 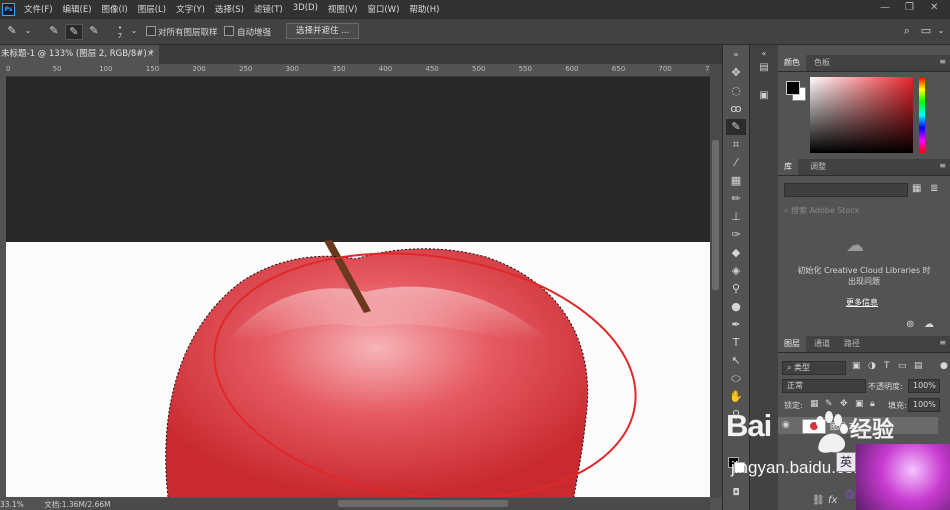 I want to click on healing-brush-tool-icon: ▦, so click(x=736, y=181).